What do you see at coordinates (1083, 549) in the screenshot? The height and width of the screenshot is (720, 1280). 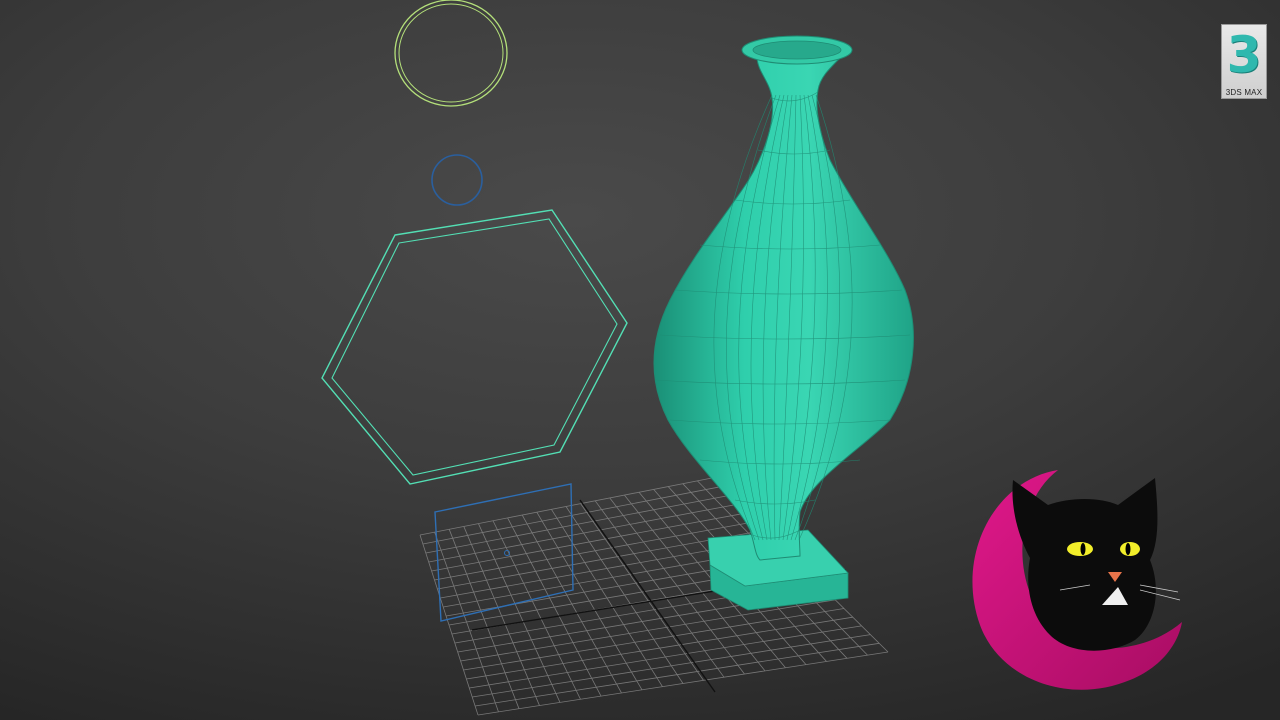 I see `cat-pupil-left` at bounding box center [1083, 549].